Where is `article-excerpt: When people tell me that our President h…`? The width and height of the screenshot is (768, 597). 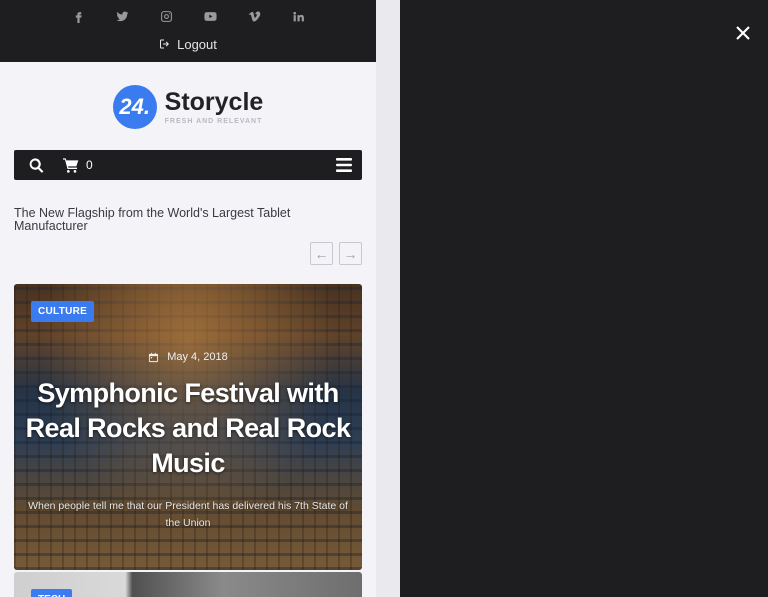 article-excerpt: When people tell me that our President h… is located at coordinates (188, 514).